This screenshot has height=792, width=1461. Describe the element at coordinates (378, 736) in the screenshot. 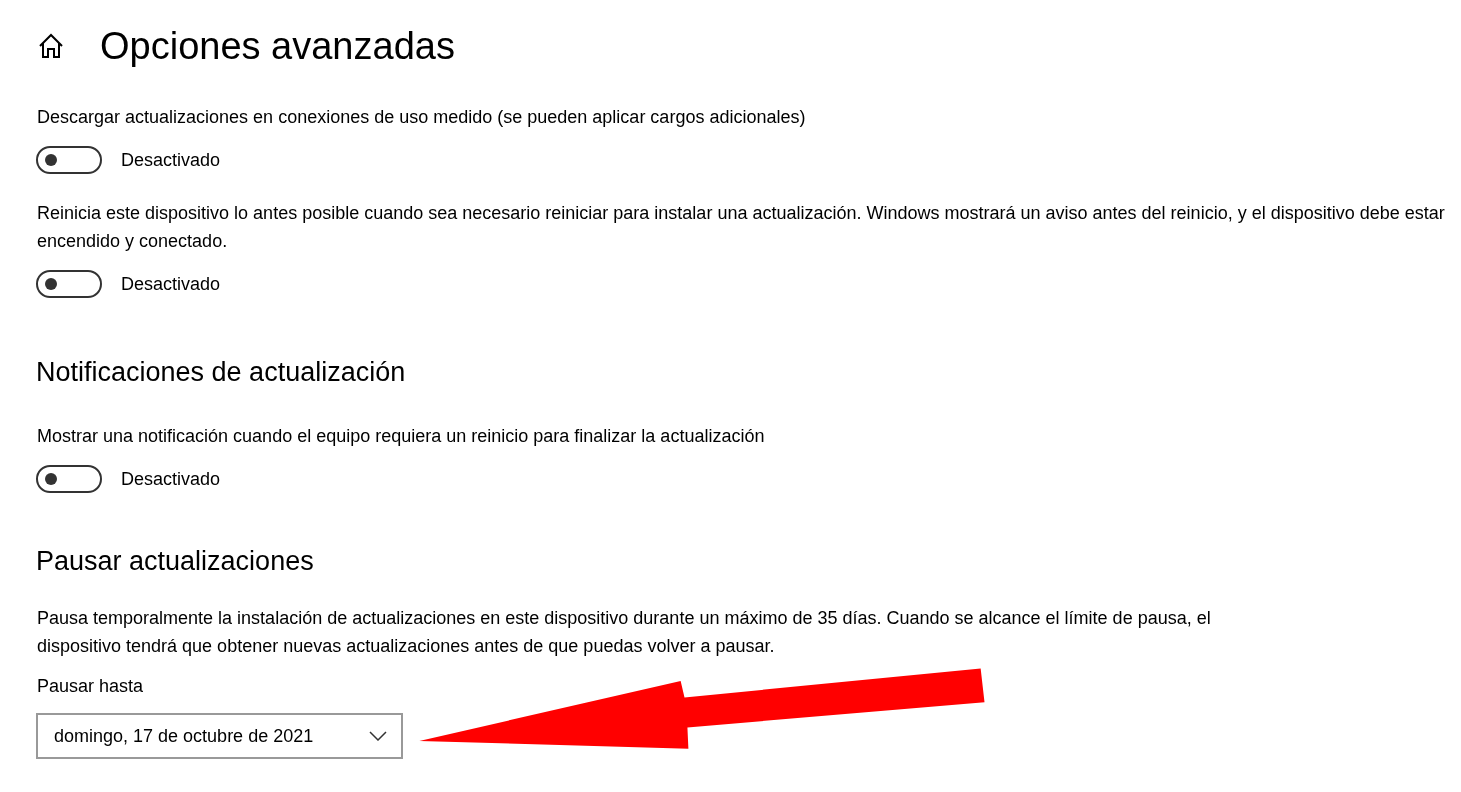

I see `chevron-down-icon` at that location.